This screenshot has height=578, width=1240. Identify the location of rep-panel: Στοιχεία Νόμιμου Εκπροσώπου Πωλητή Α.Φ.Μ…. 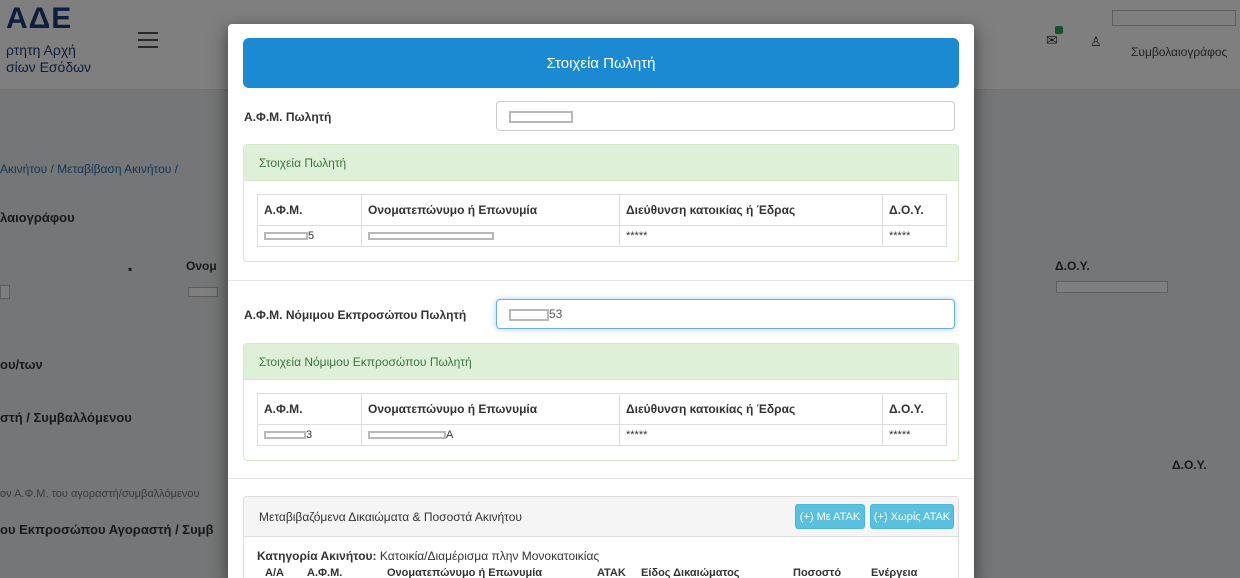
(601, 402).